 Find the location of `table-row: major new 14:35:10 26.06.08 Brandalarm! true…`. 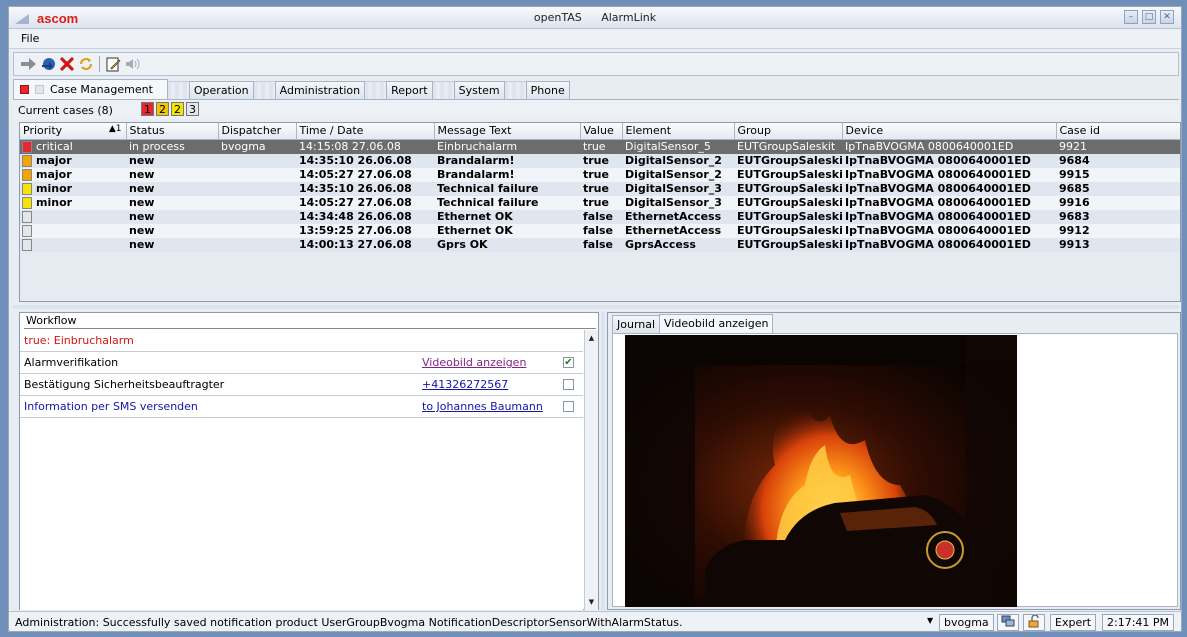

table-row: major new 14:35:10 26.06.08 Brandalarm! true… is located at coordinates (600, 160).